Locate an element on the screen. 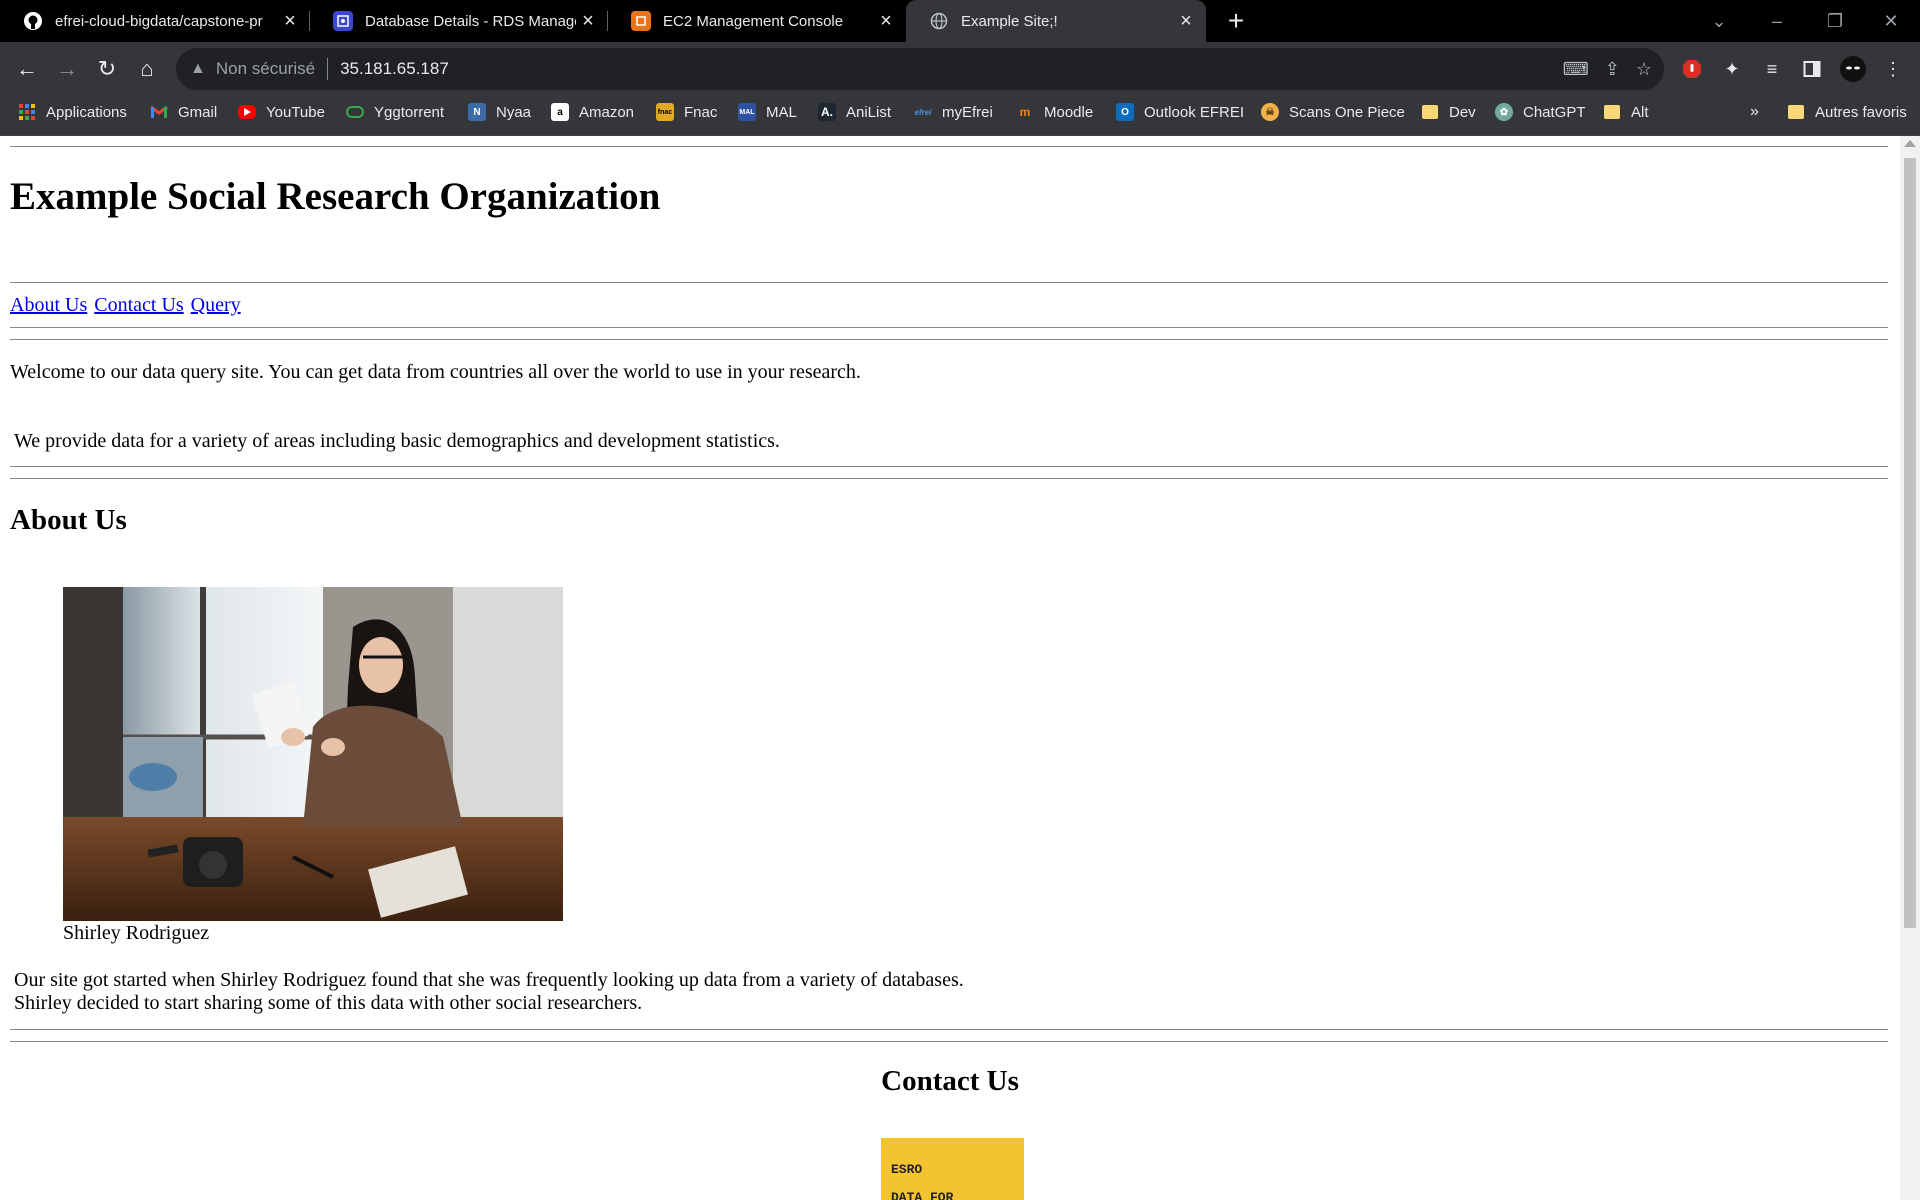  tab-rds: Database Details - RDS Managem × is located at coordinates (459, 21).